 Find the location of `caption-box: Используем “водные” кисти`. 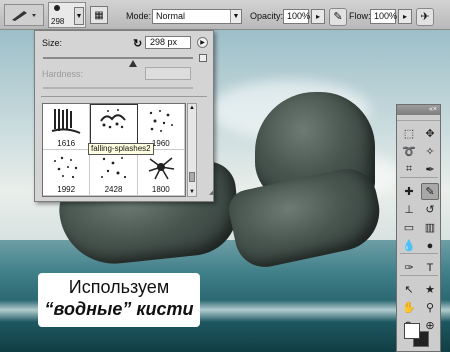

caption-box: Используем “водные” кисти is located at coordinates (119, 300).